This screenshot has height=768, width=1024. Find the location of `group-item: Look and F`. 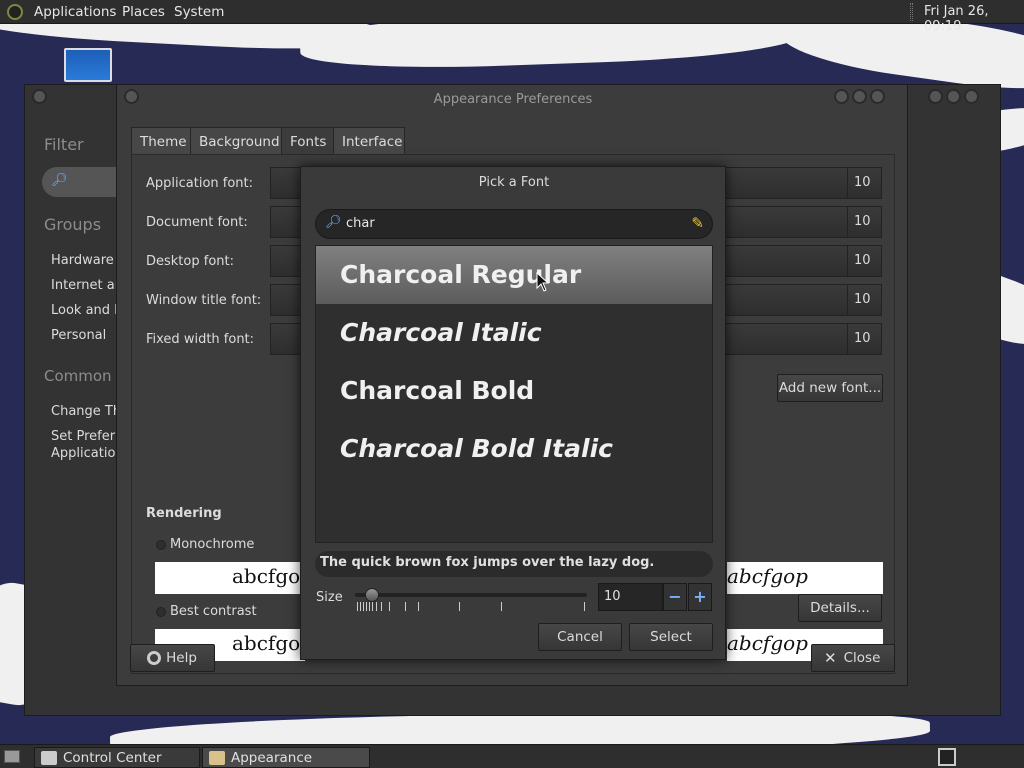

group-item: Look and F is located at coordinates (86, 310).